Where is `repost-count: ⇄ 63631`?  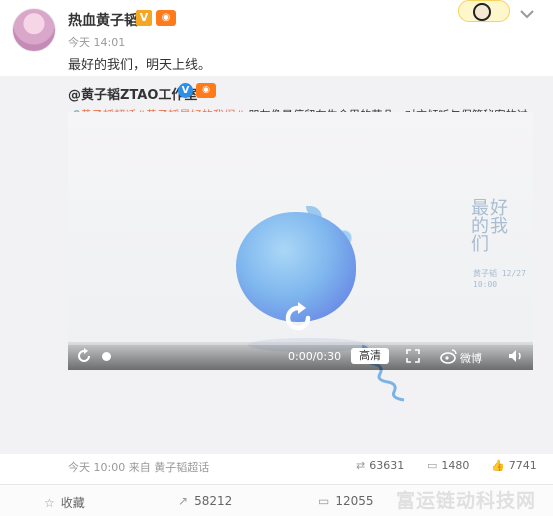 repost-count: ⇄ 63631 is located at coordinates (380, 465).